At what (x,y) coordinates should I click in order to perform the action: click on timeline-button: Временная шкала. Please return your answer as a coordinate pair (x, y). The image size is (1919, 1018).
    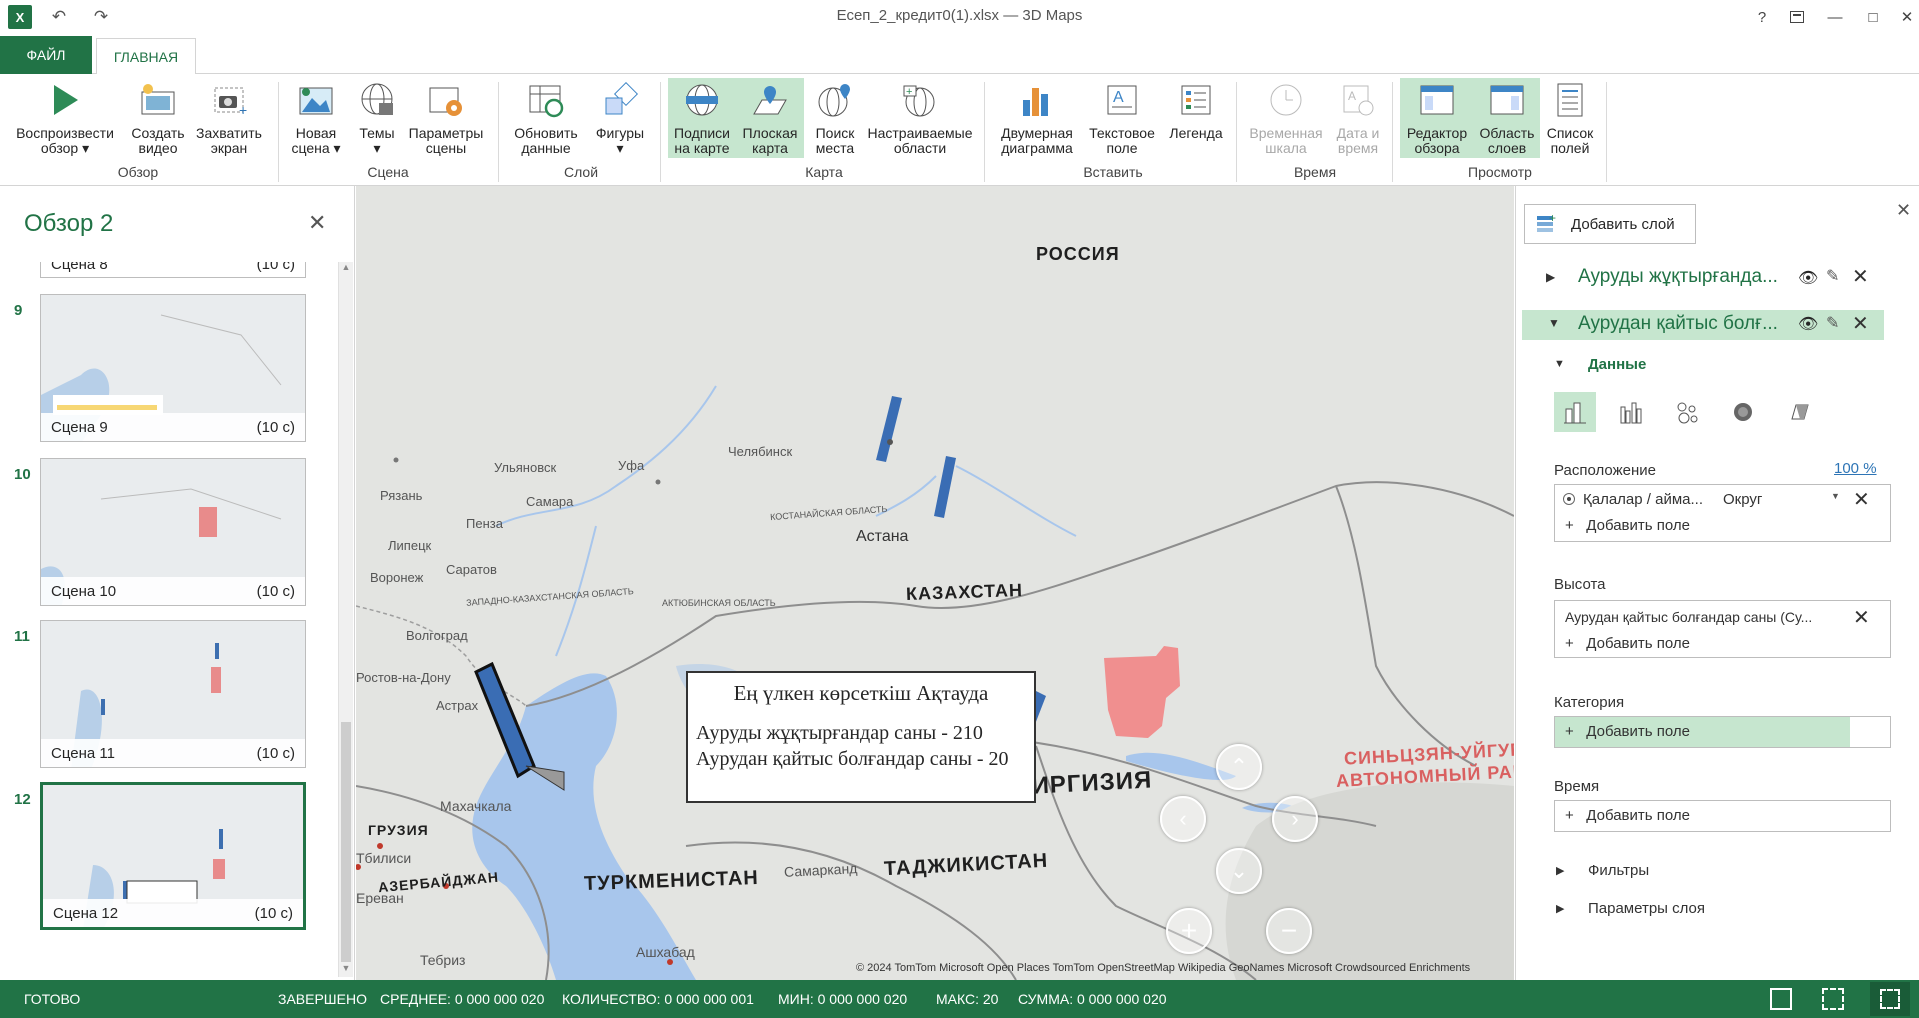
    Looking at the image, I should click on (1286, 118).